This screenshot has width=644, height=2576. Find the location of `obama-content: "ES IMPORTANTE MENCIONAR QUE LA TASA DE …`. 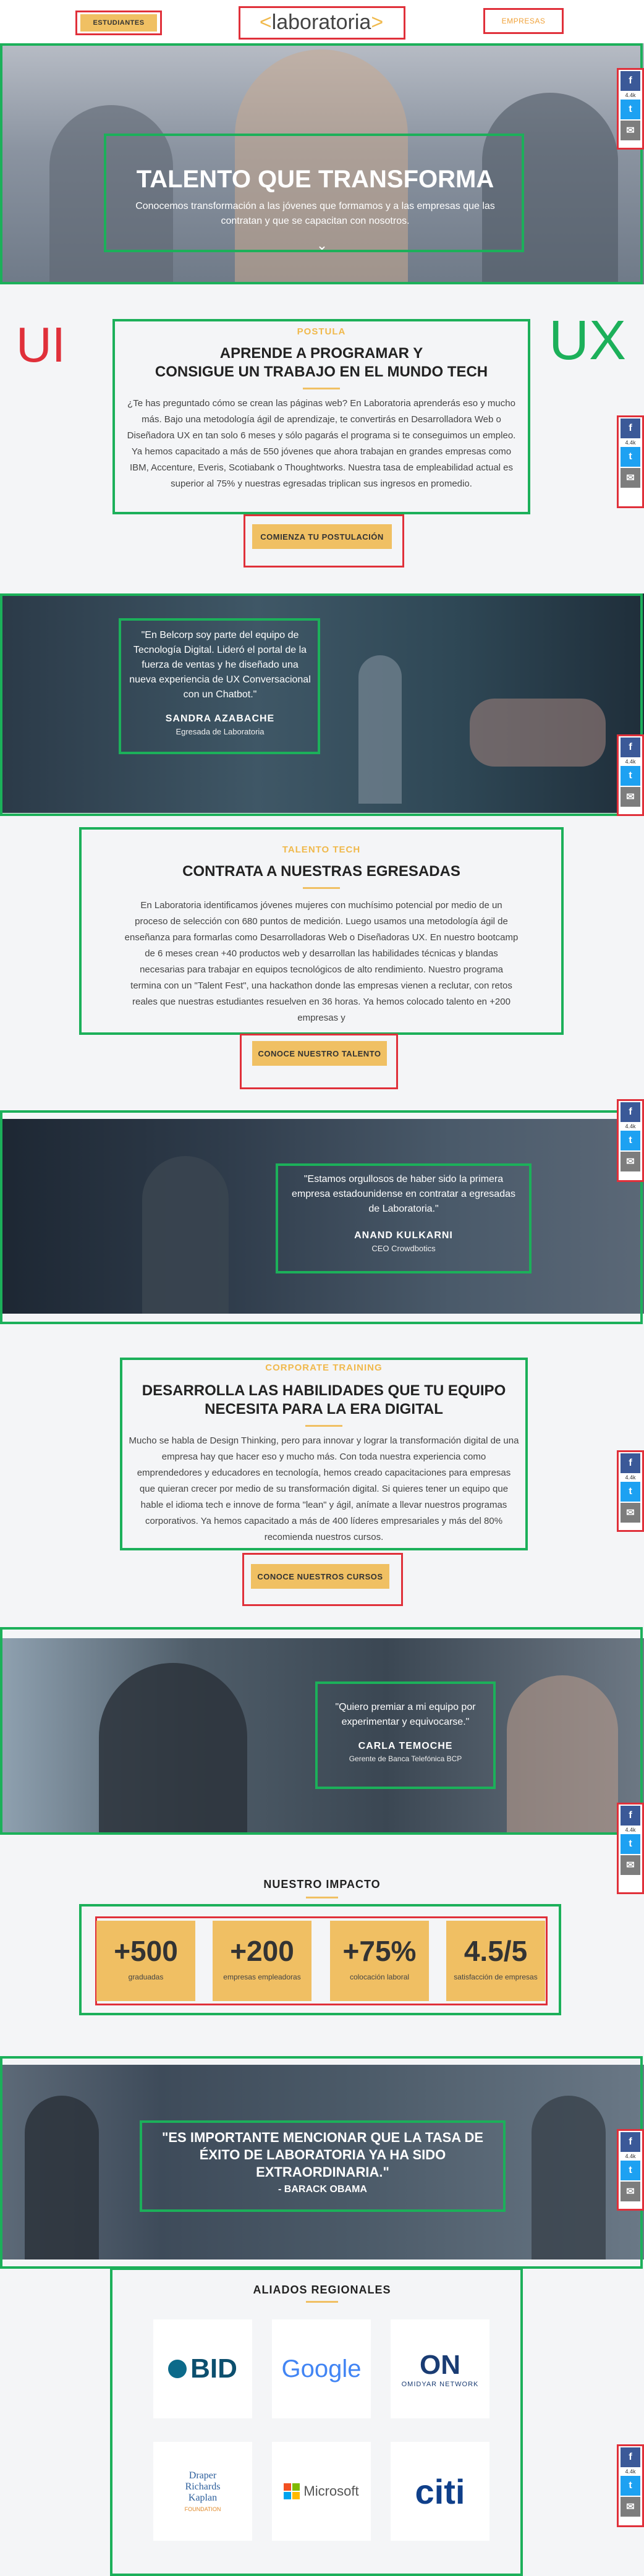

obama-content: "ES IMPORTANTE MENCIONAR QUE LA TASA DE … is located at coordinates (322, 2163).